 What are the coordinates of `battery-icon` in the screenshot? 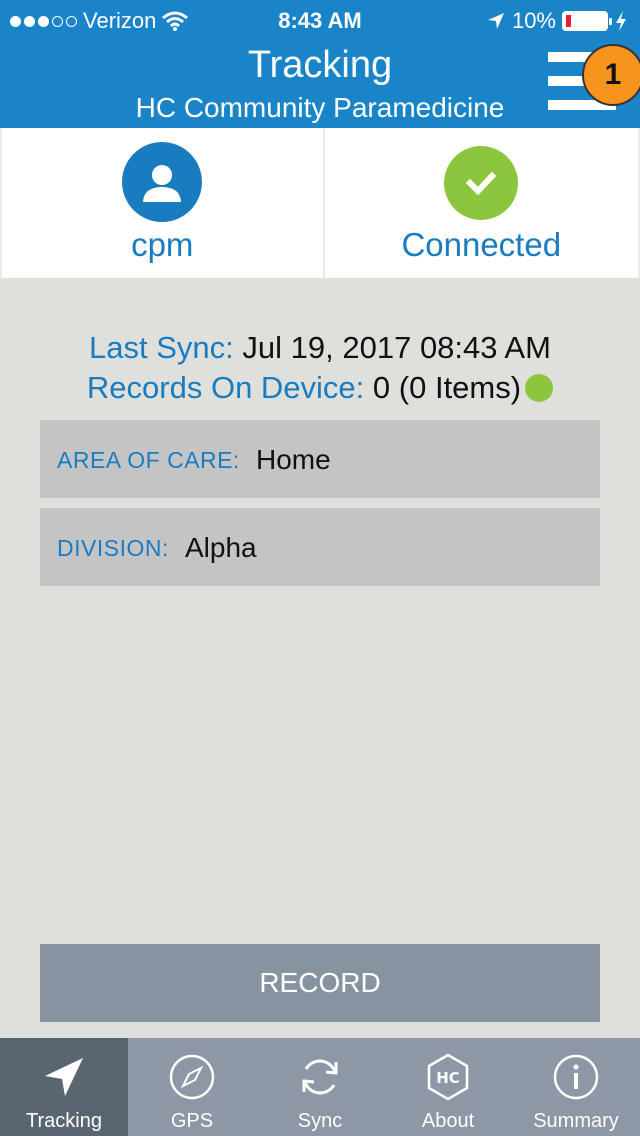 It's located at (587, 21).